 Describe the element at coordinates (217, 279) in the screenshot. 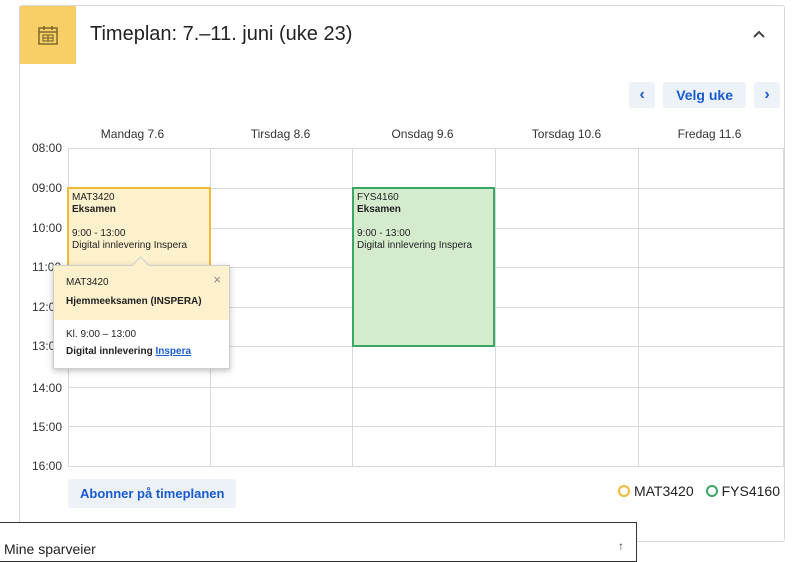

I see `close-icon: ×` at that location.